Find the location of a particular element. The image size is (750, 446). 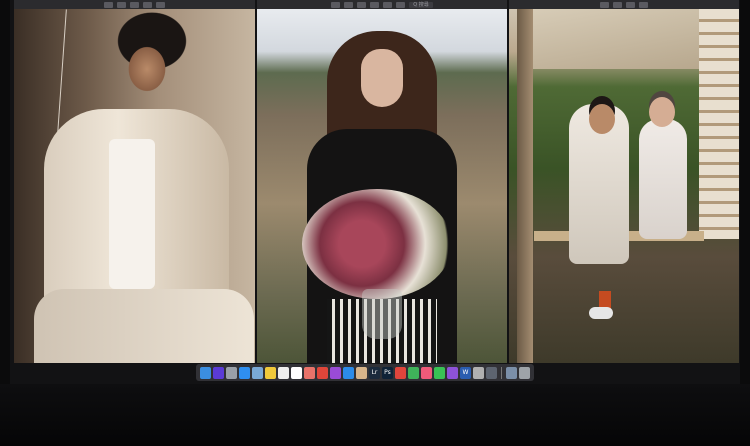

safari-icon is located at coordinates (244, 372).